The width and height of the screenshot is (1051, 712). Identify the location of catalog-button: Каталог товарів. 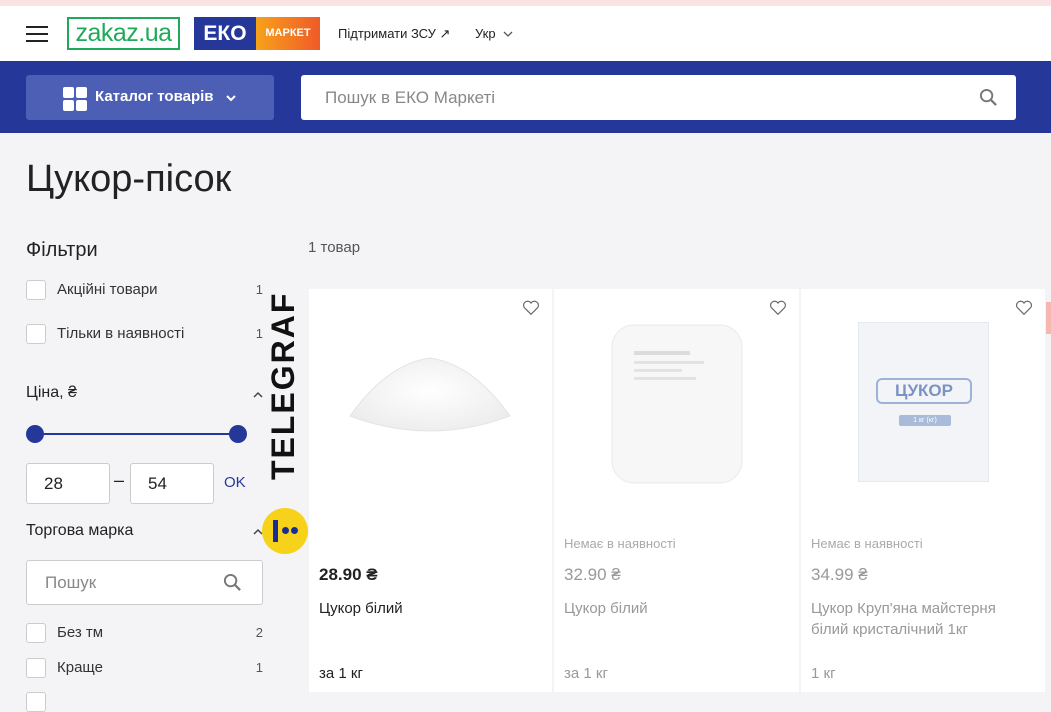
(150, 97).